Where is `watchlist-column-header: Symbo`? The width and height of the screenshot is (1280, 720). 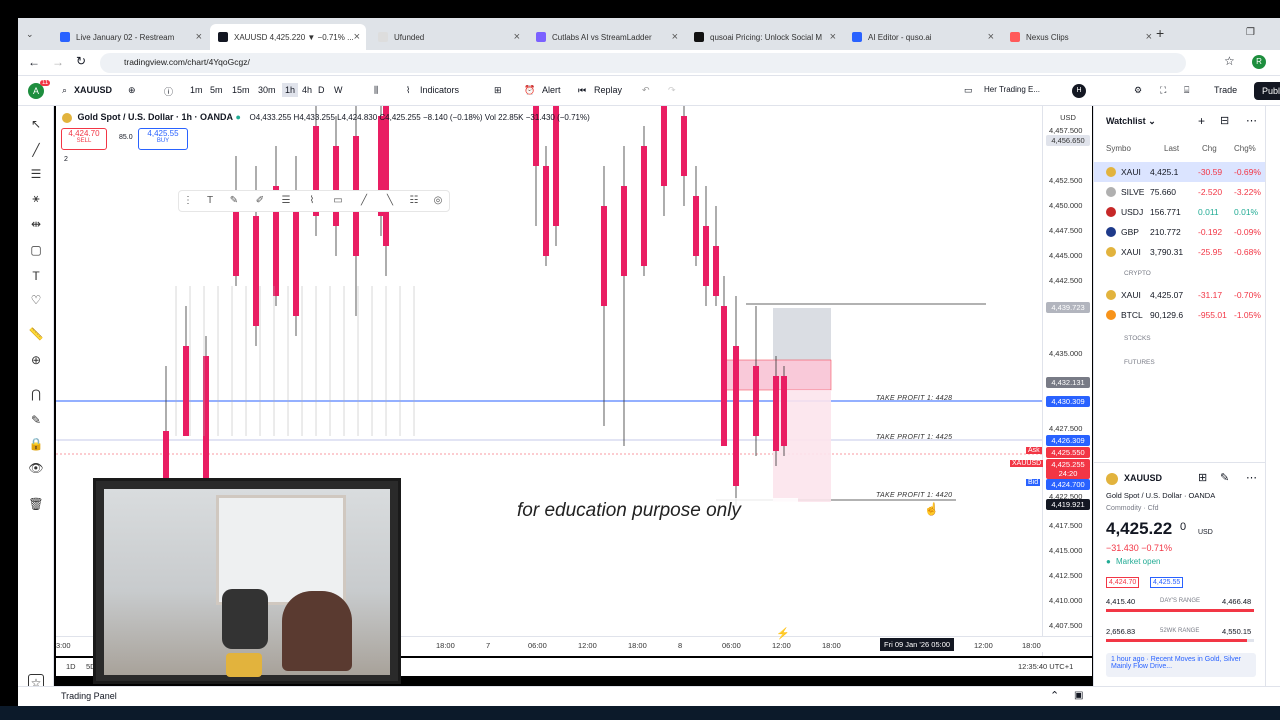 watchlist-column-header: Symbo is located at coordinates (1118, 148).